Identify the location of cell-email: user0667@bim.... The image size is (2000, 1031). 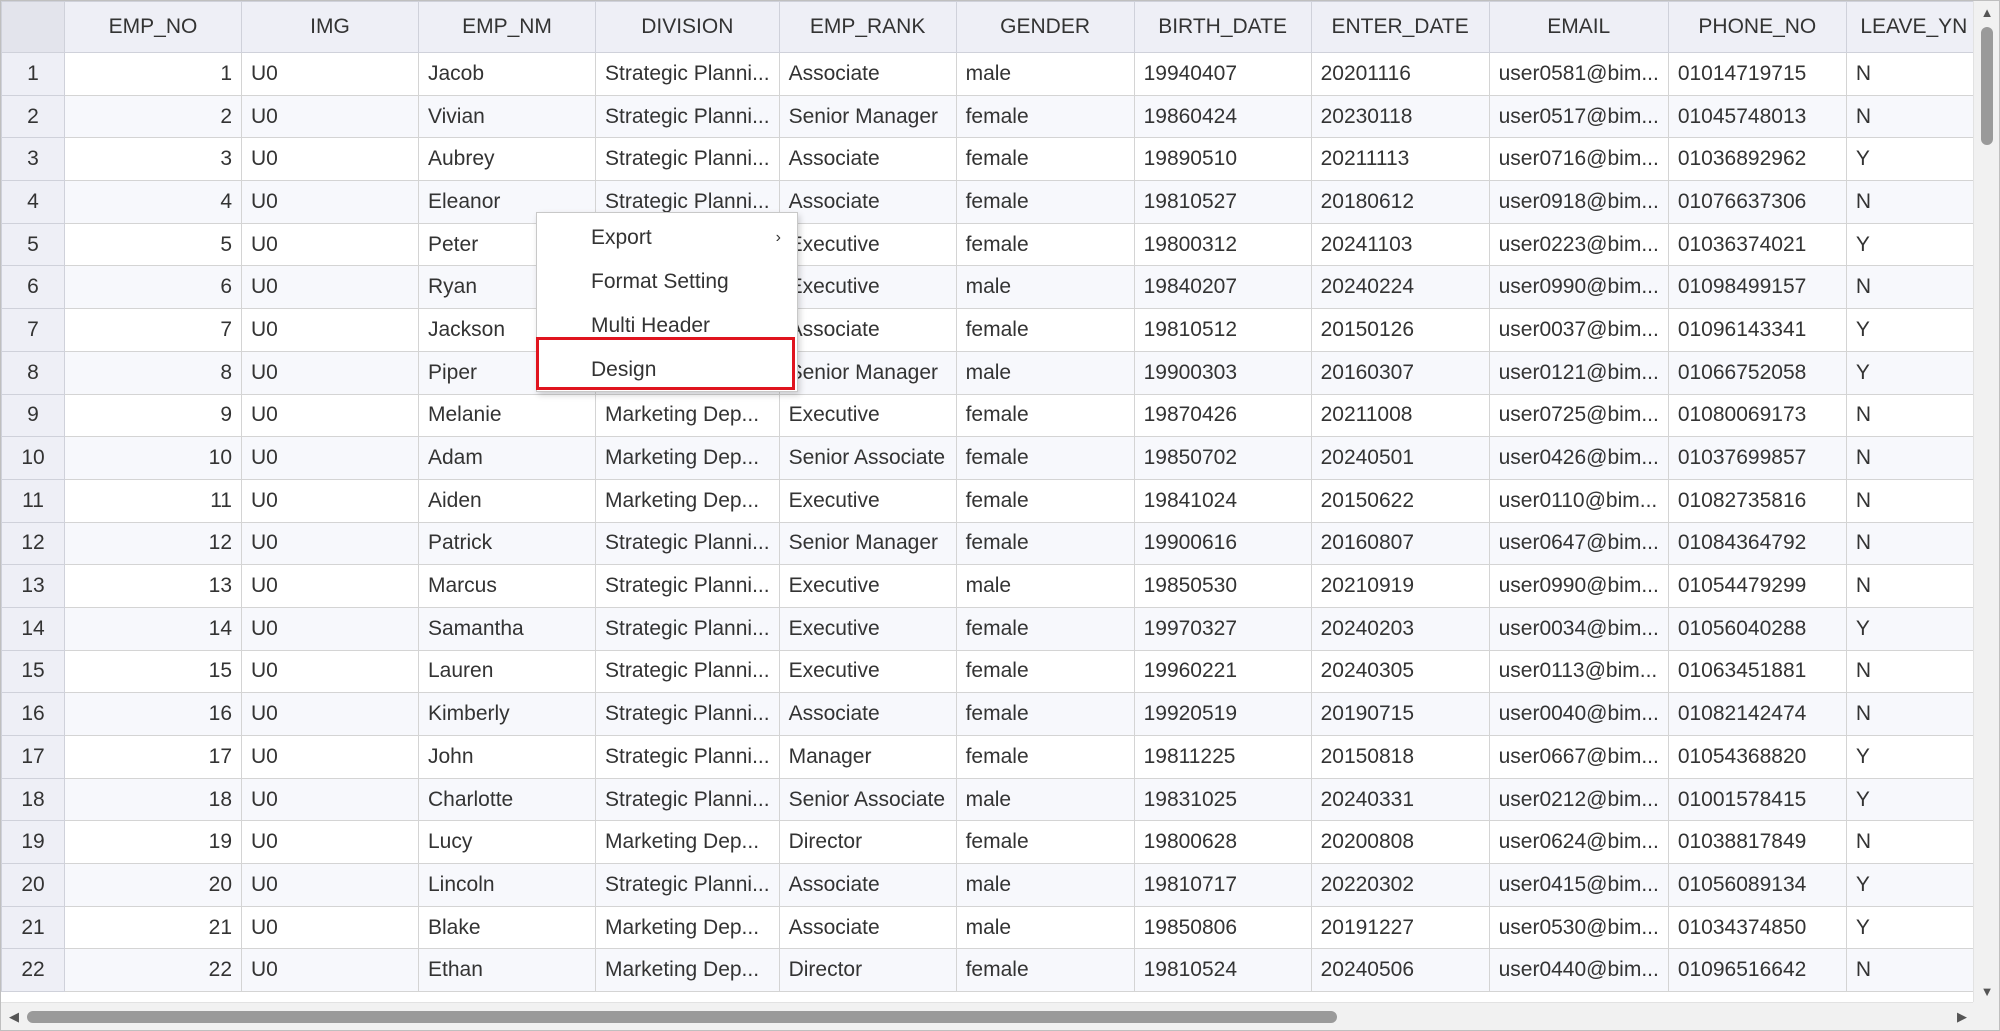
(1578, 757).